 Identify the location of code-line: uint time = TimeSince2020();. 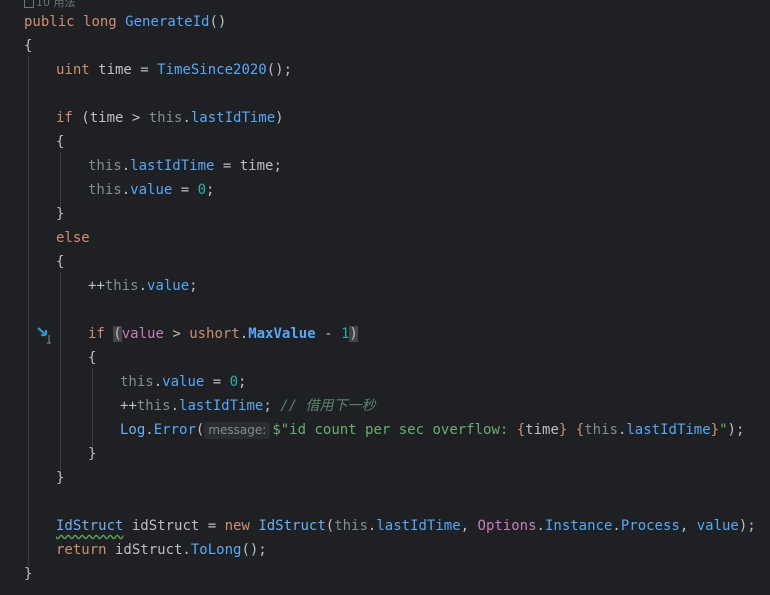
(413, 70).